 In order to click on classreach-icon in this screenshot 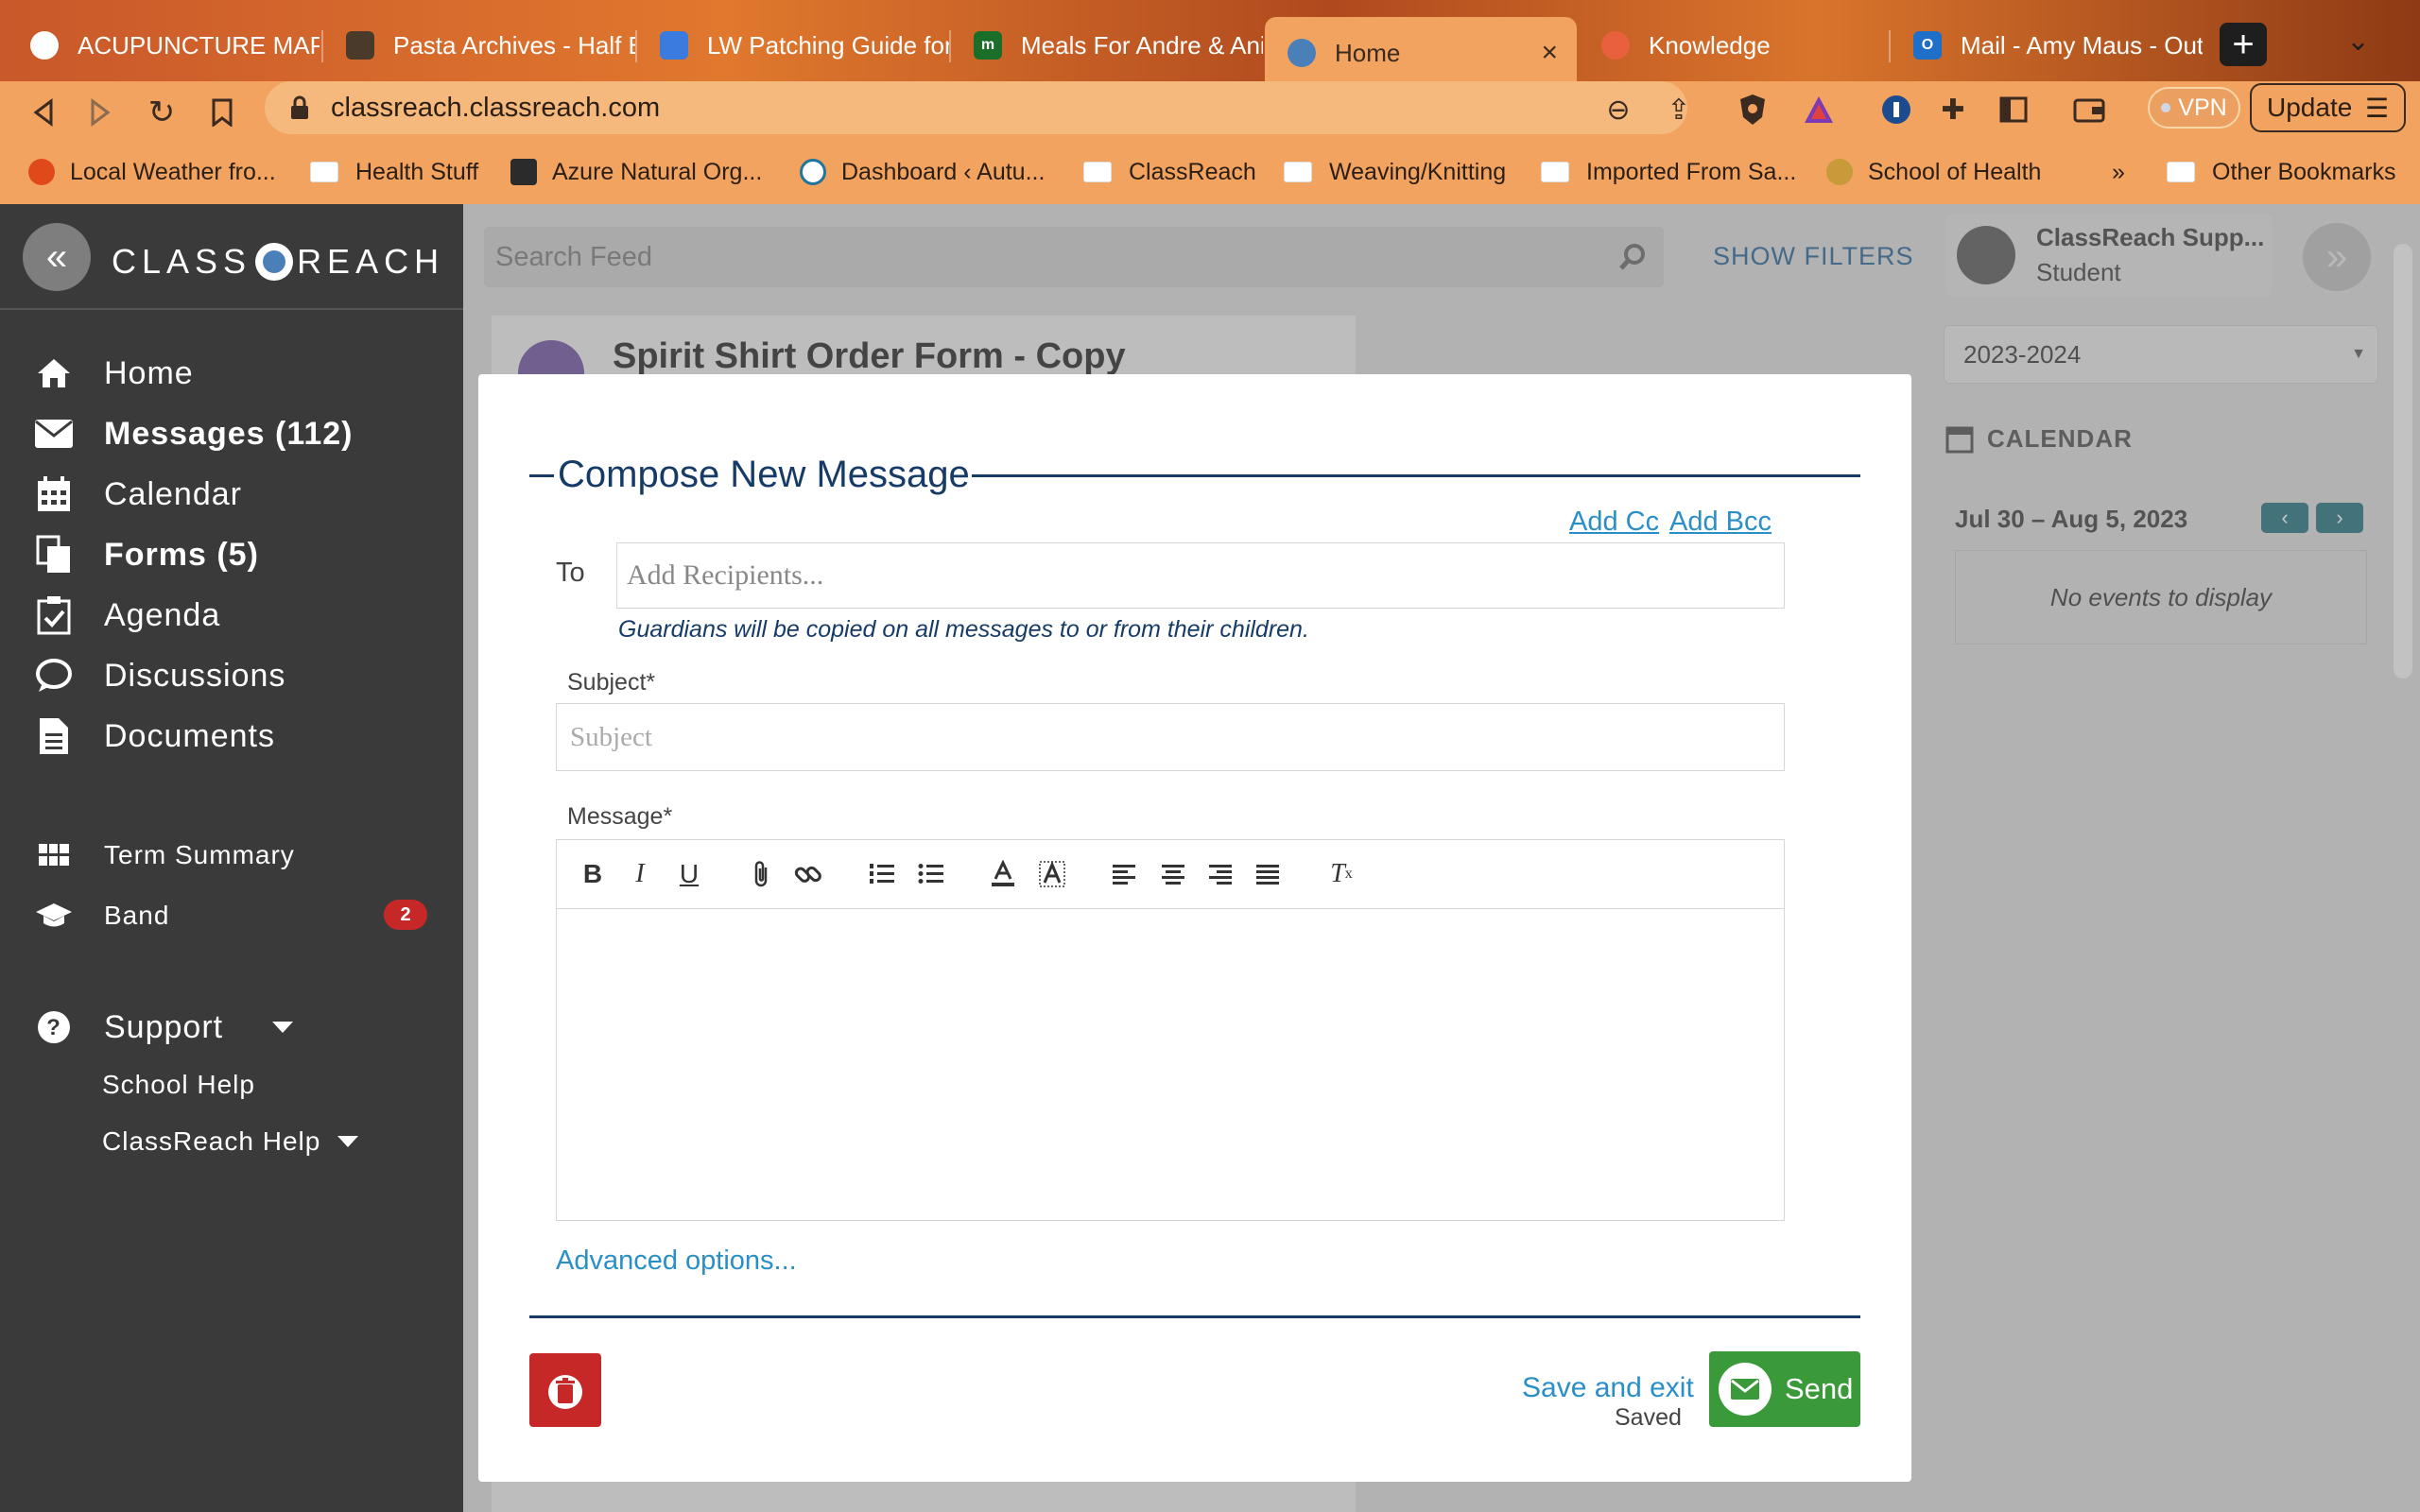, I will do `click(1302, 53)`.